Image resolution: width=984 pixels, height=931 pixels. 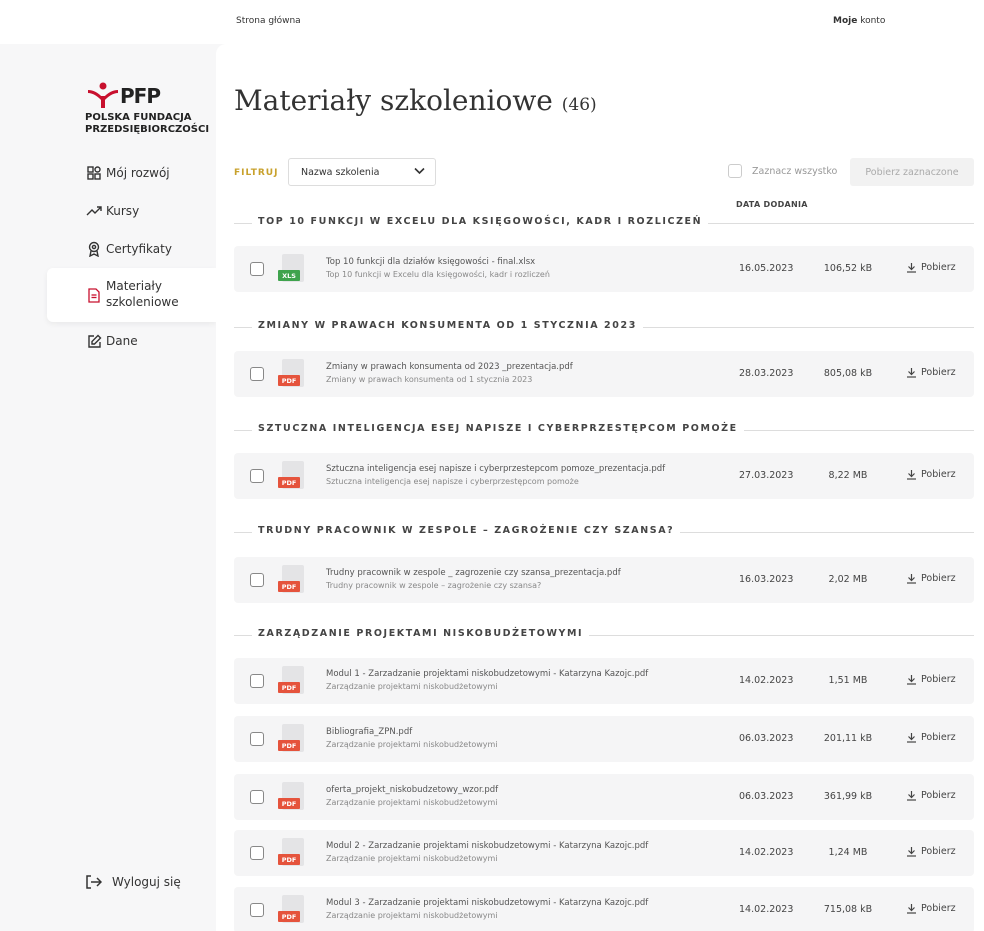 I want to click on home-link: Strona główna, so click(x=268, y=21).